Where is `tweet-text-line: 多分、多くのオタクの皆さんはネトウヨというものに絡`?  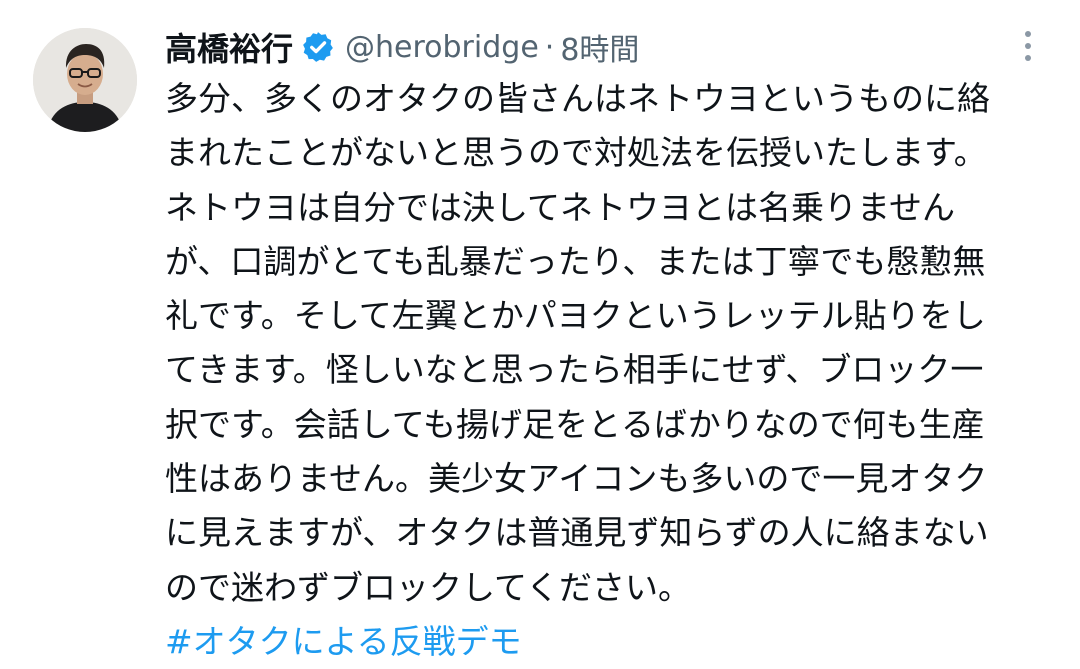 tweet-text-line: 多分、多くのオタクの皆さんはネトウヨというものに絡 is located at coordinates (577, 98).